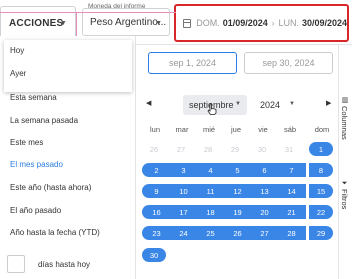  What do you see at coordinates (321, 170) in the screenshot?
I see `calendar-day-selected: 8` at bounding box center [321, 170].